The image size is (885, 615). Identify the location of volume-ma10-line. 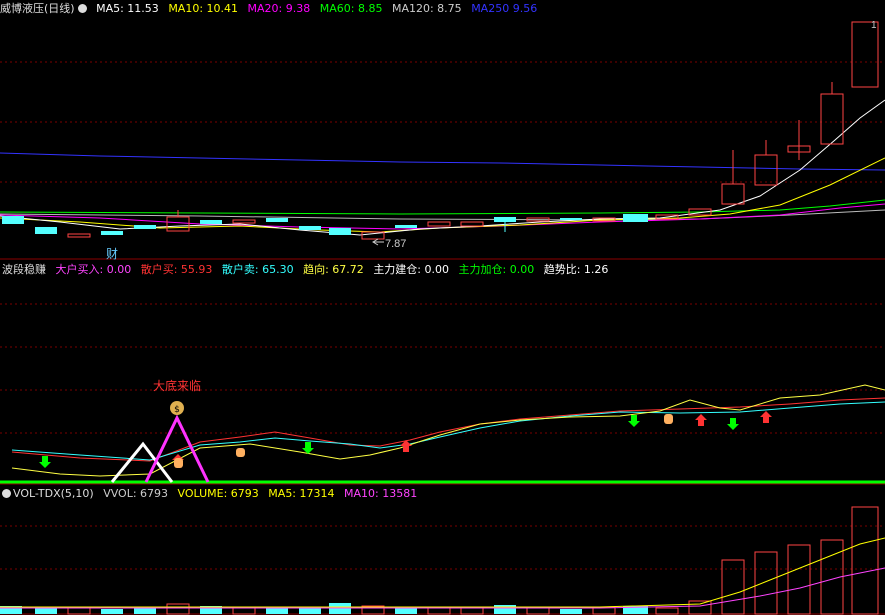
(442, 588).